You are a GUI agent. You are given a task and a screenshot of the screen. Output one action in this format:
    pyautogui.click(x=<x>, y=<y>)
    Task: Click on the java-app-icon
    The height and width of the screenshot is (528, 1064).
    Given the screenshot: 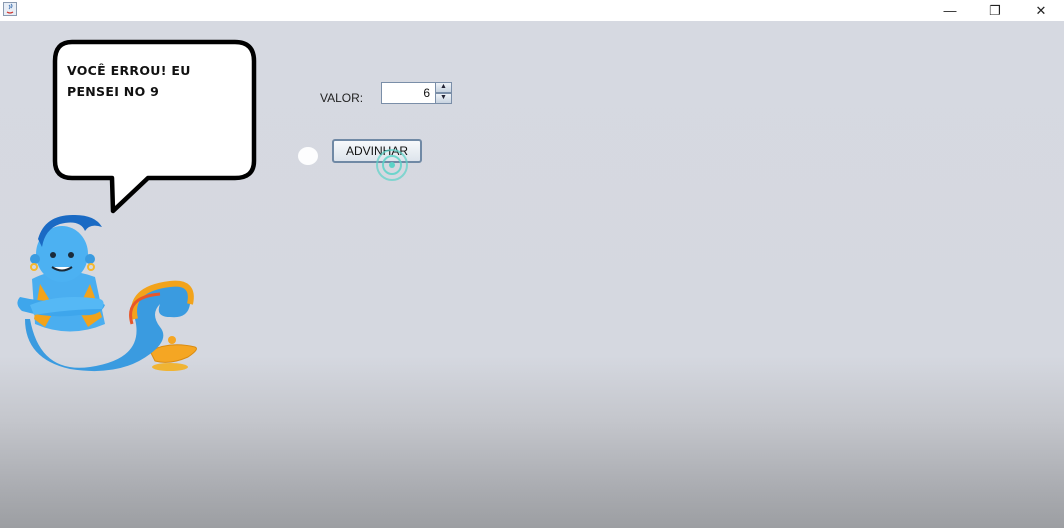 What is the action you would take?
    pyautogui.click(x=10, y=9)
    